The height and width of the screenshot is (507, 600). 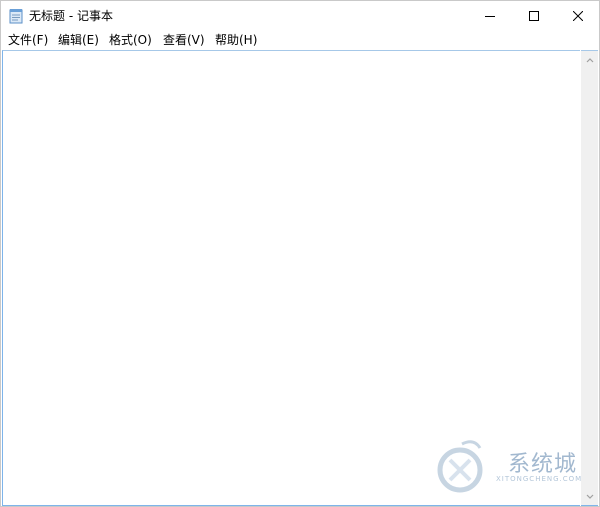 I want to click on watermark-subtext: XITONGCHENG.COM, so click(x=539, y=479).